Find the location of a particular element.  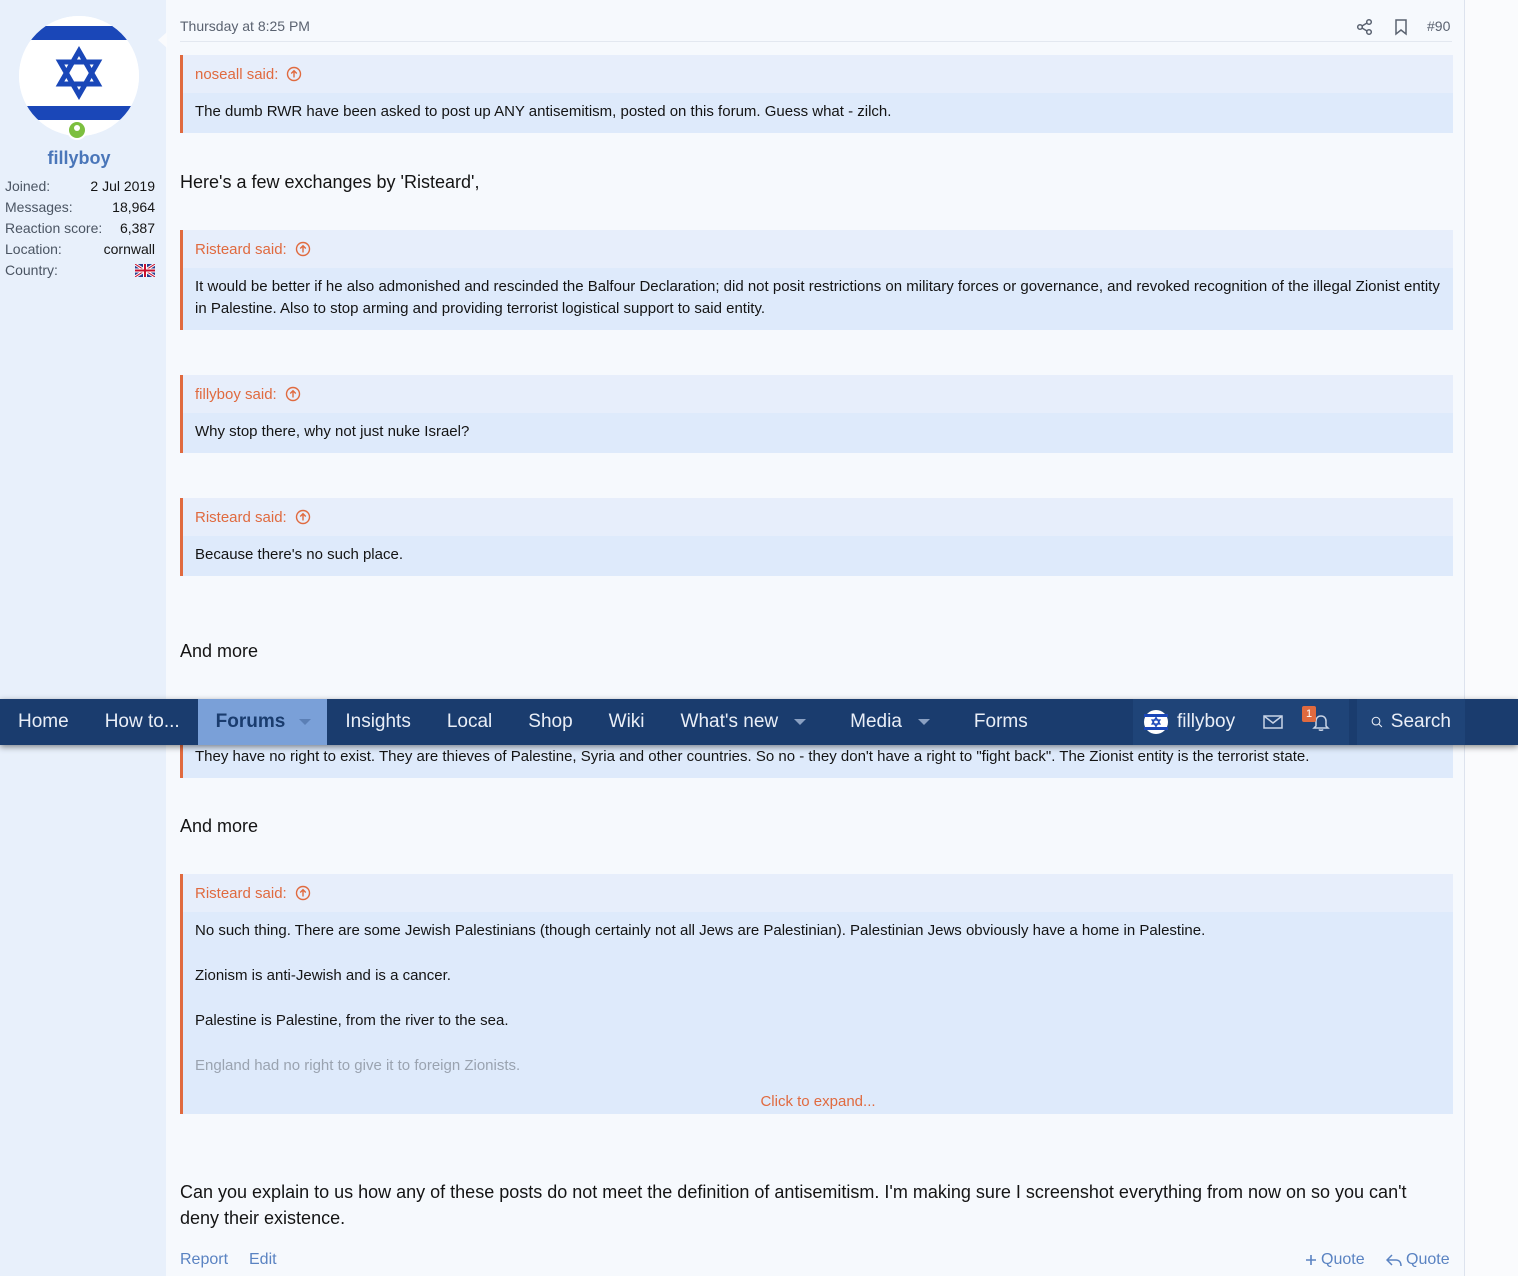

post-header-divider is located at coordinates (816, 41).